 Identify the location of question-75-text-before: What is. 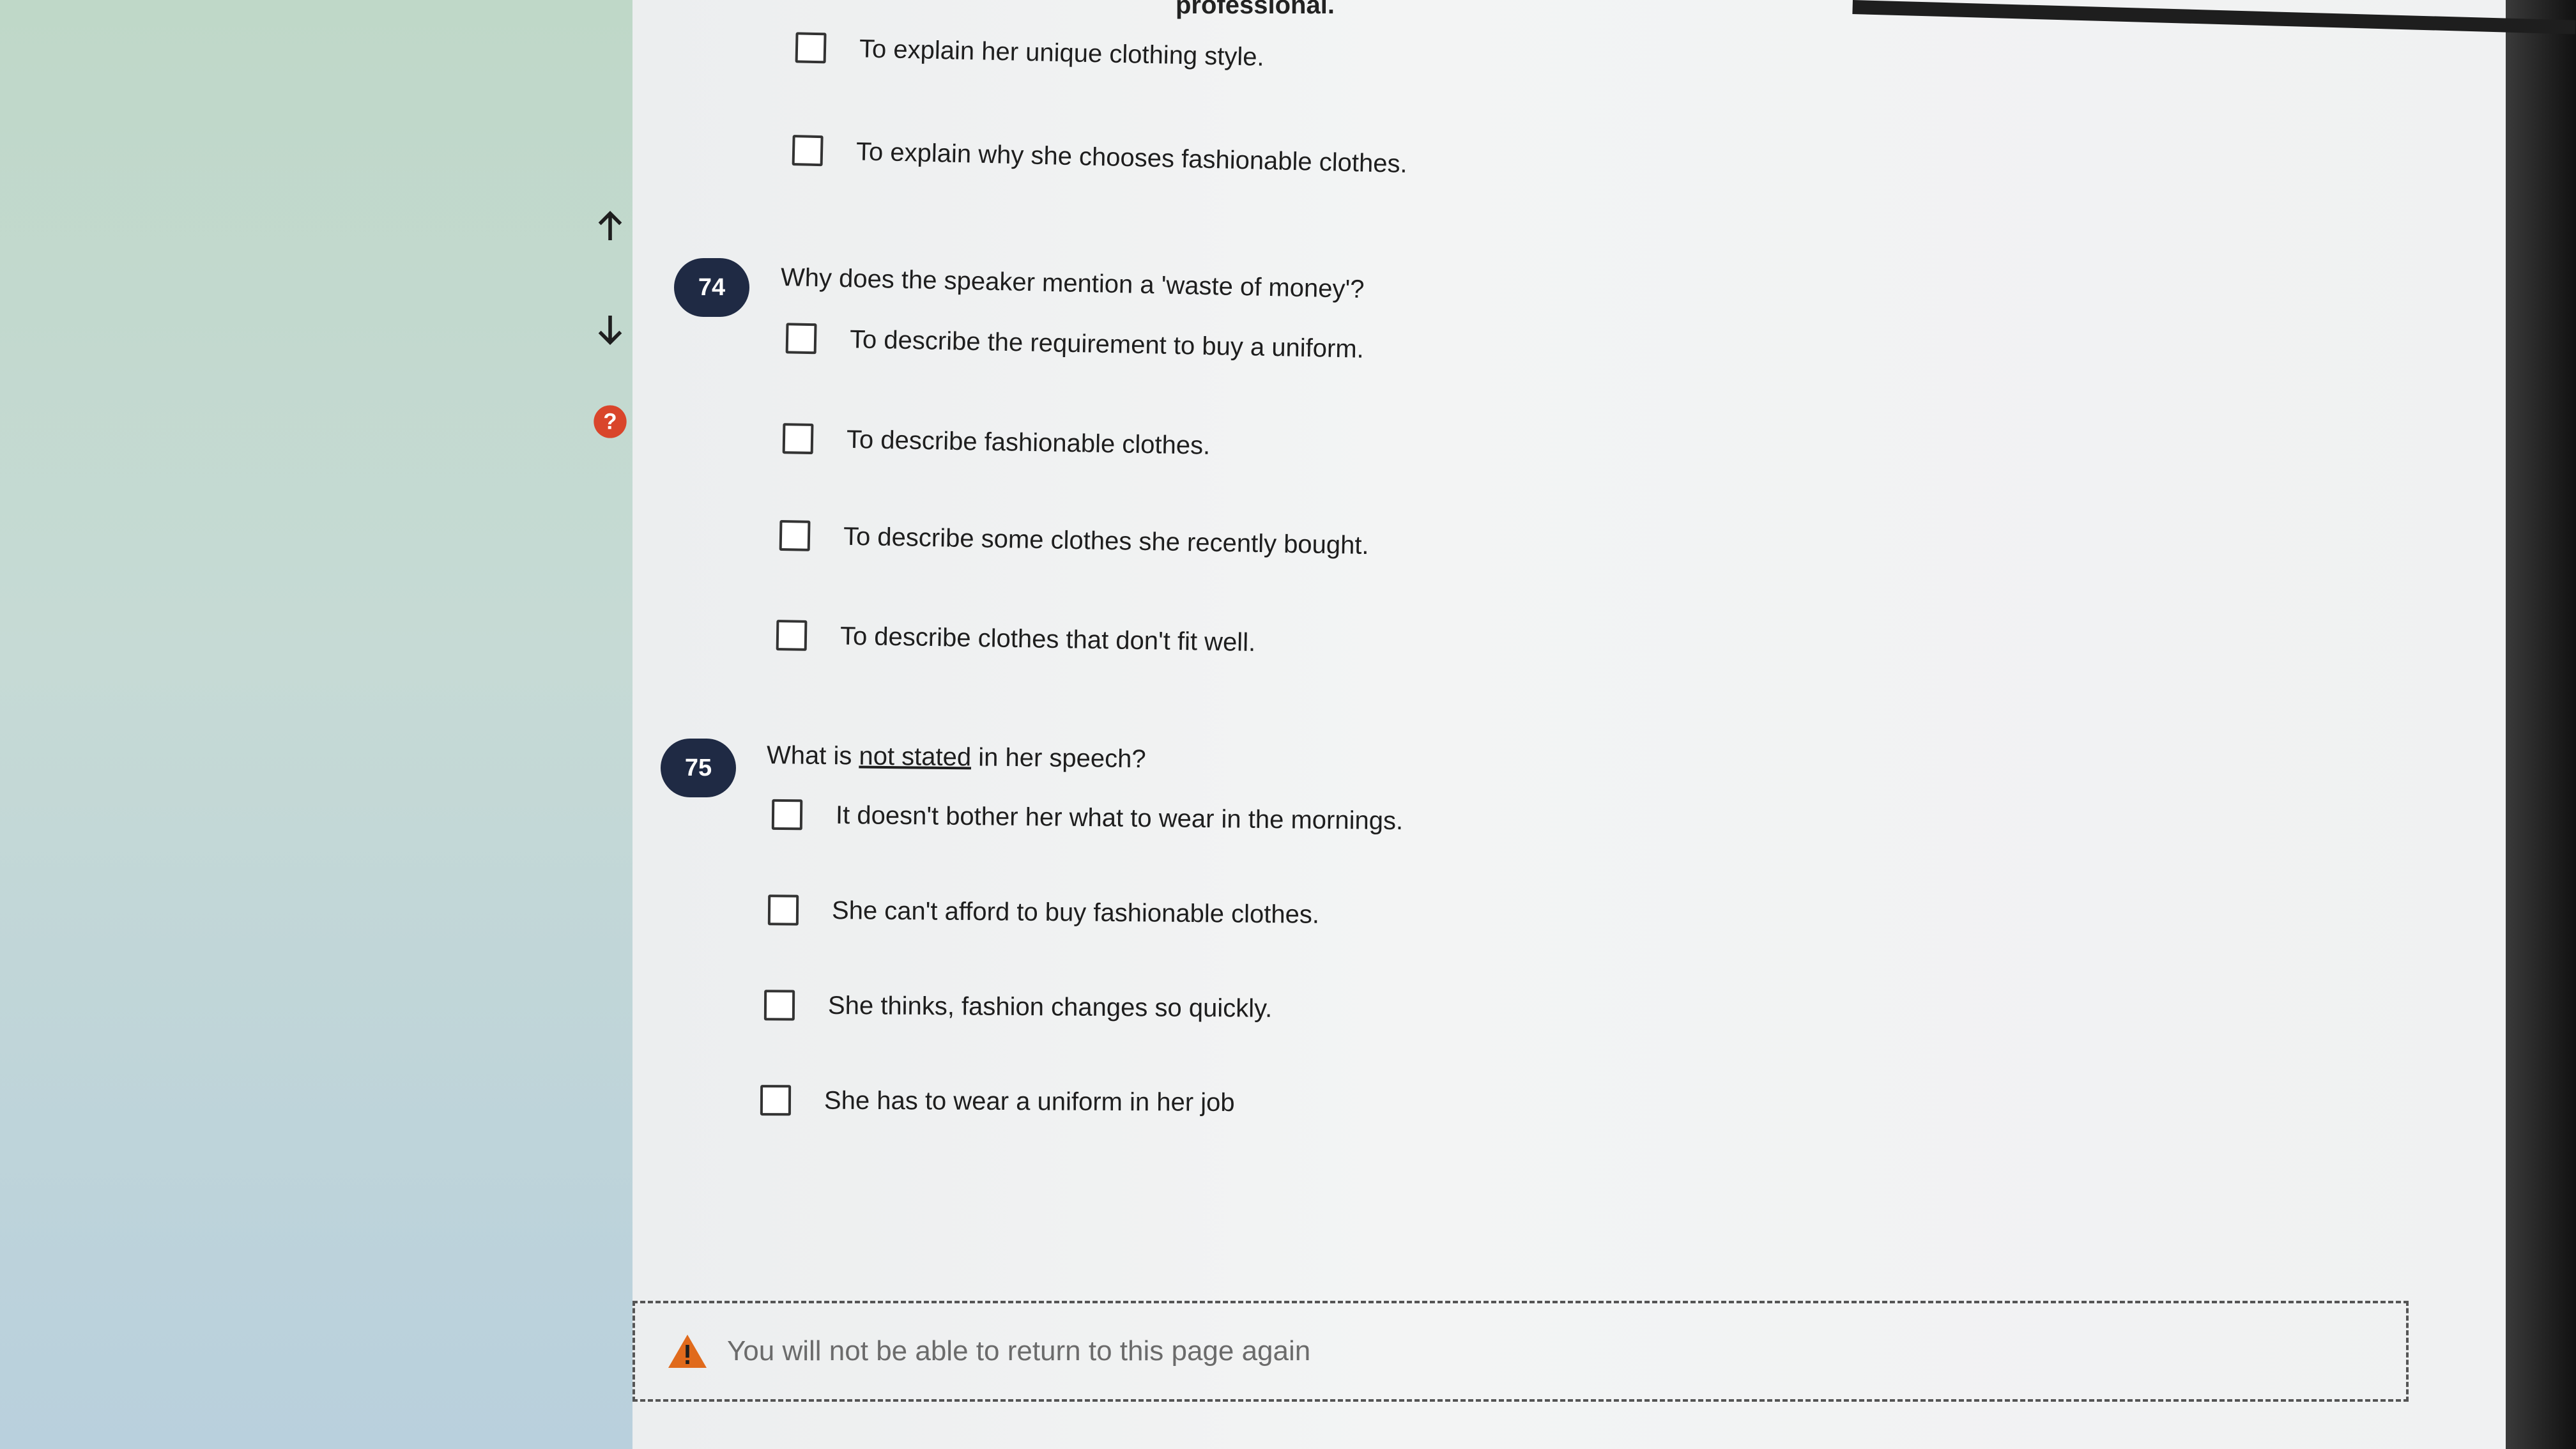
(812, 755).